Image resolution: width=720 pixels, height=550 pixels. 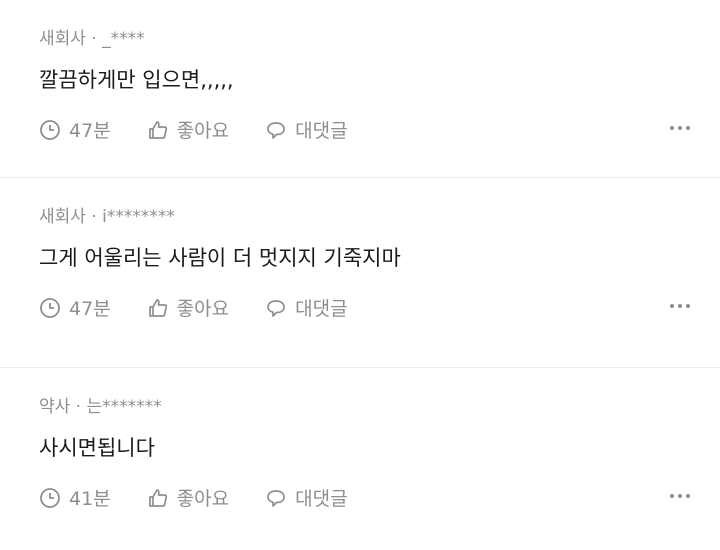 I want to click on comment-text: 그게 어울리는 사람이 더 멋지지 기죽지마, so click(x=220, y=258).